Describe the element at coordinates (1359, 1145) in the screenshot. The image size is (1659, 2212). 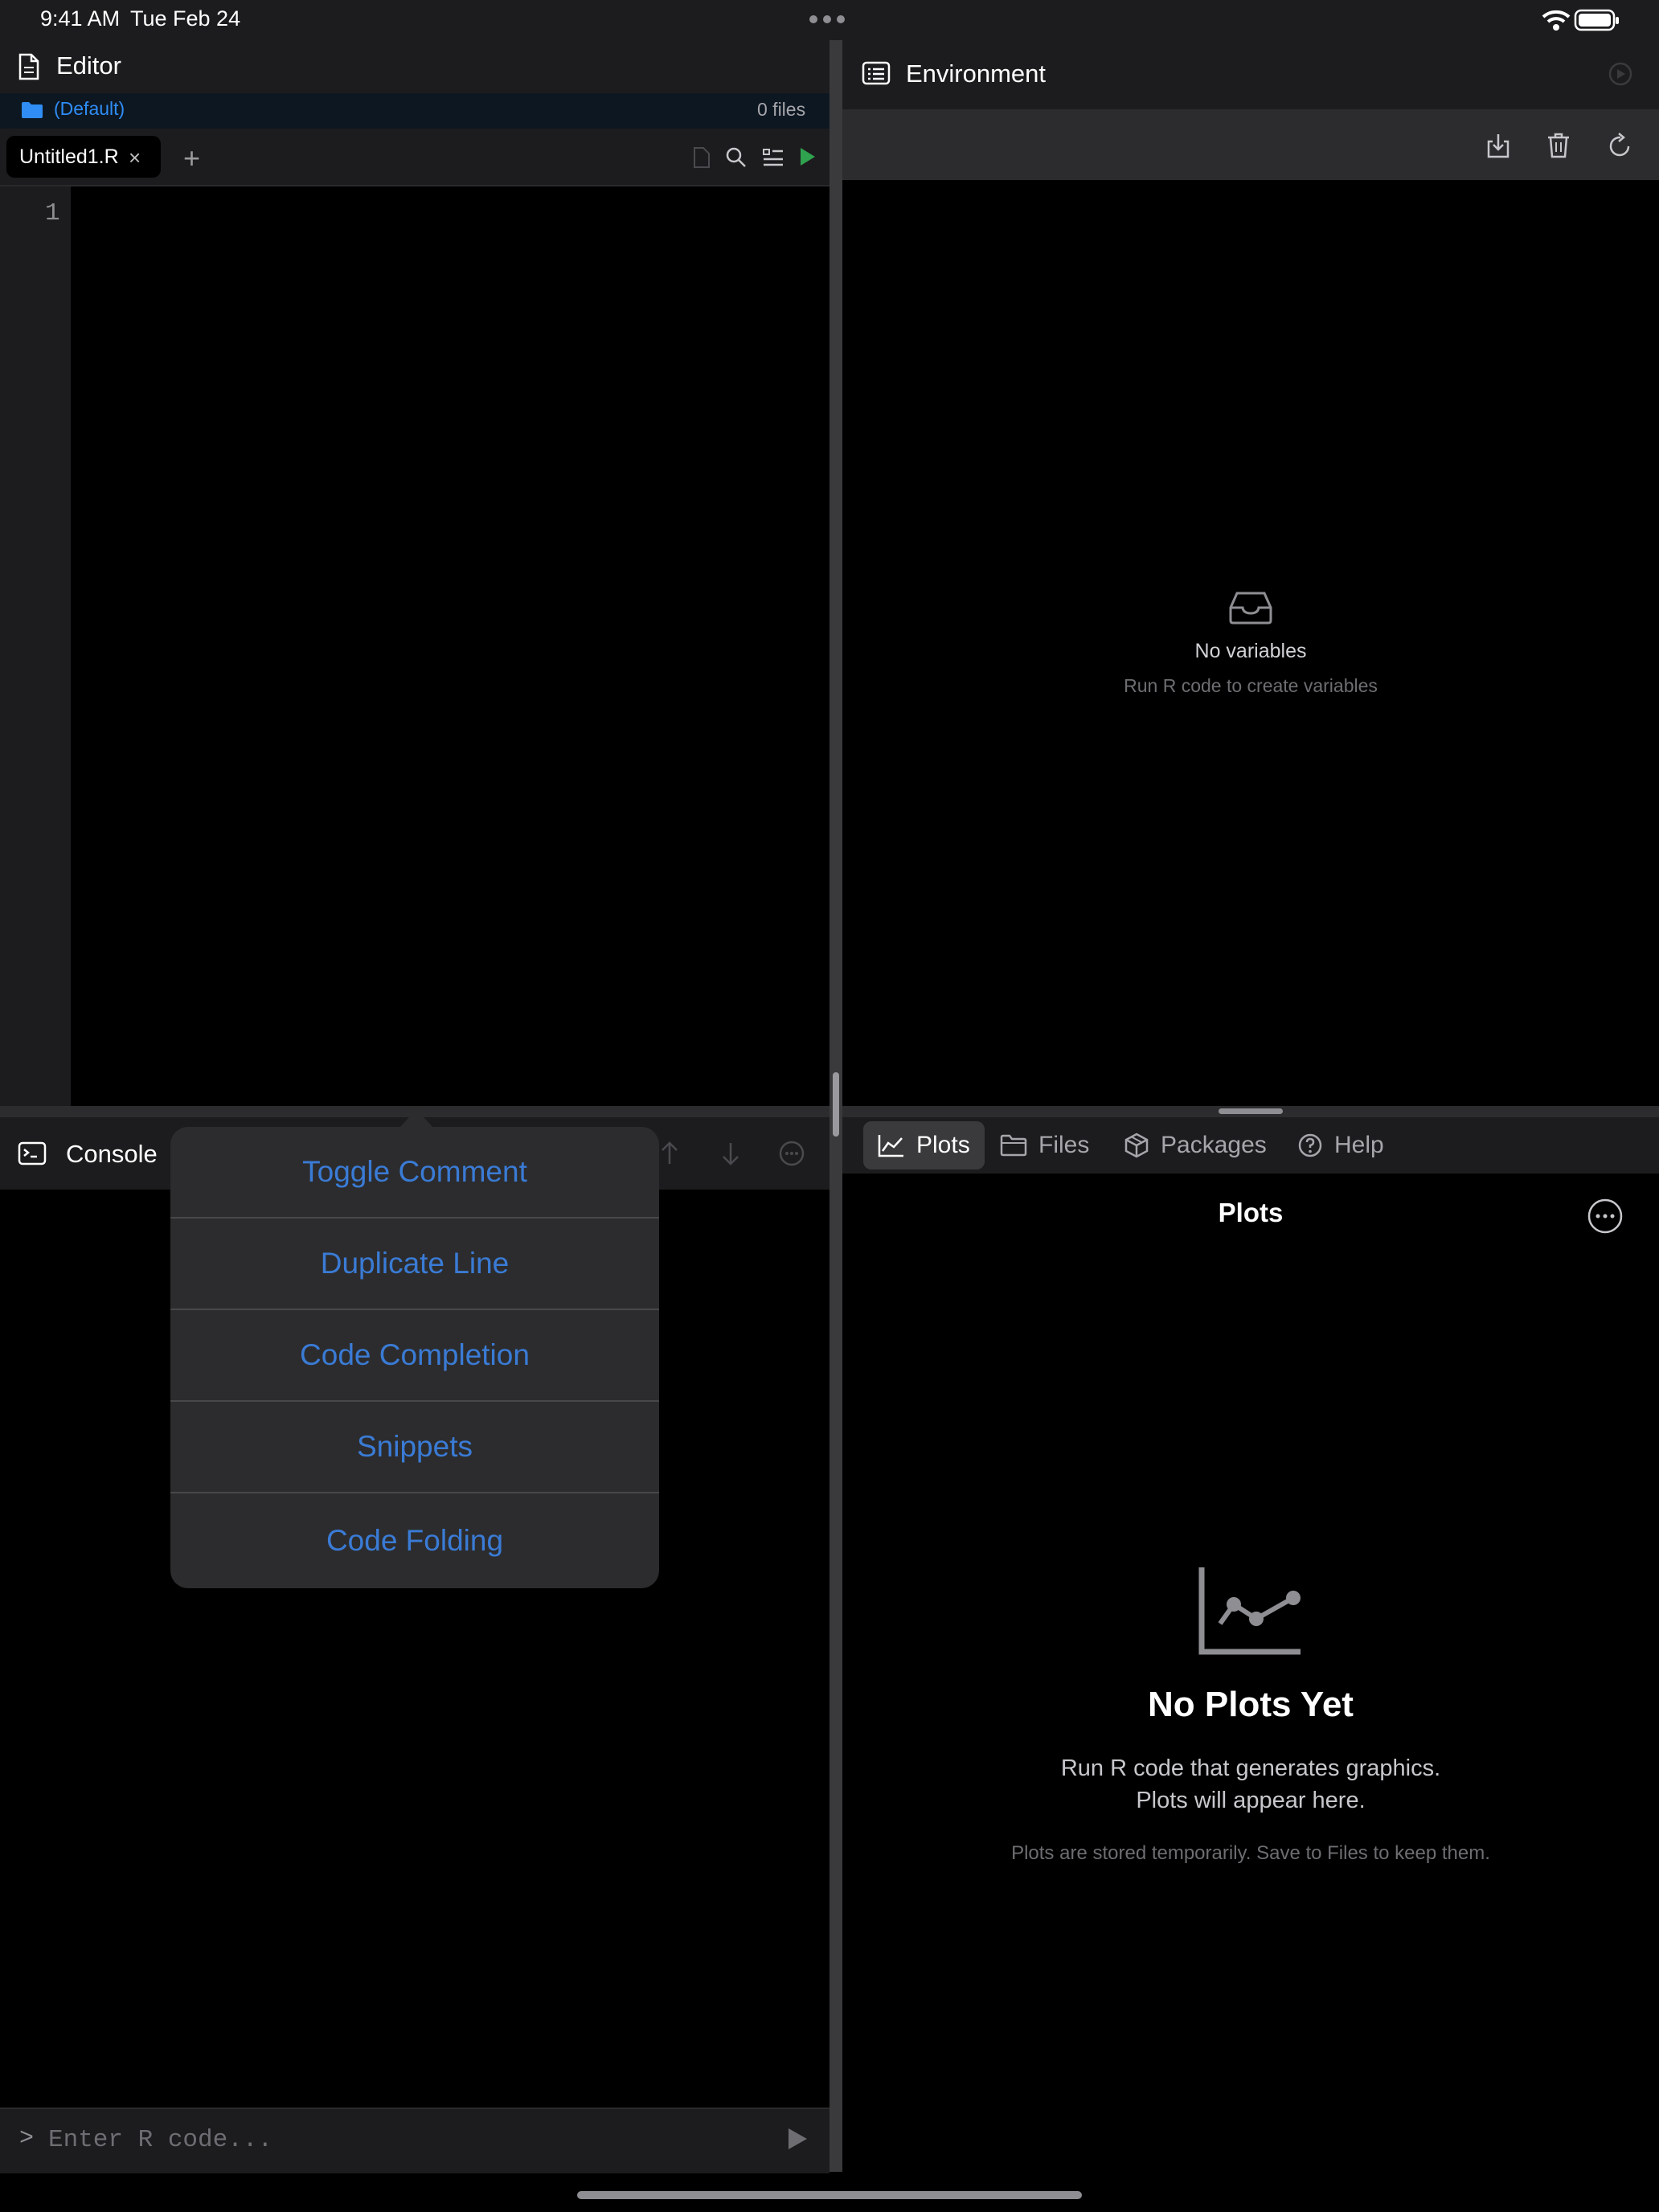
I see `tab-help-label: Help` at that location.